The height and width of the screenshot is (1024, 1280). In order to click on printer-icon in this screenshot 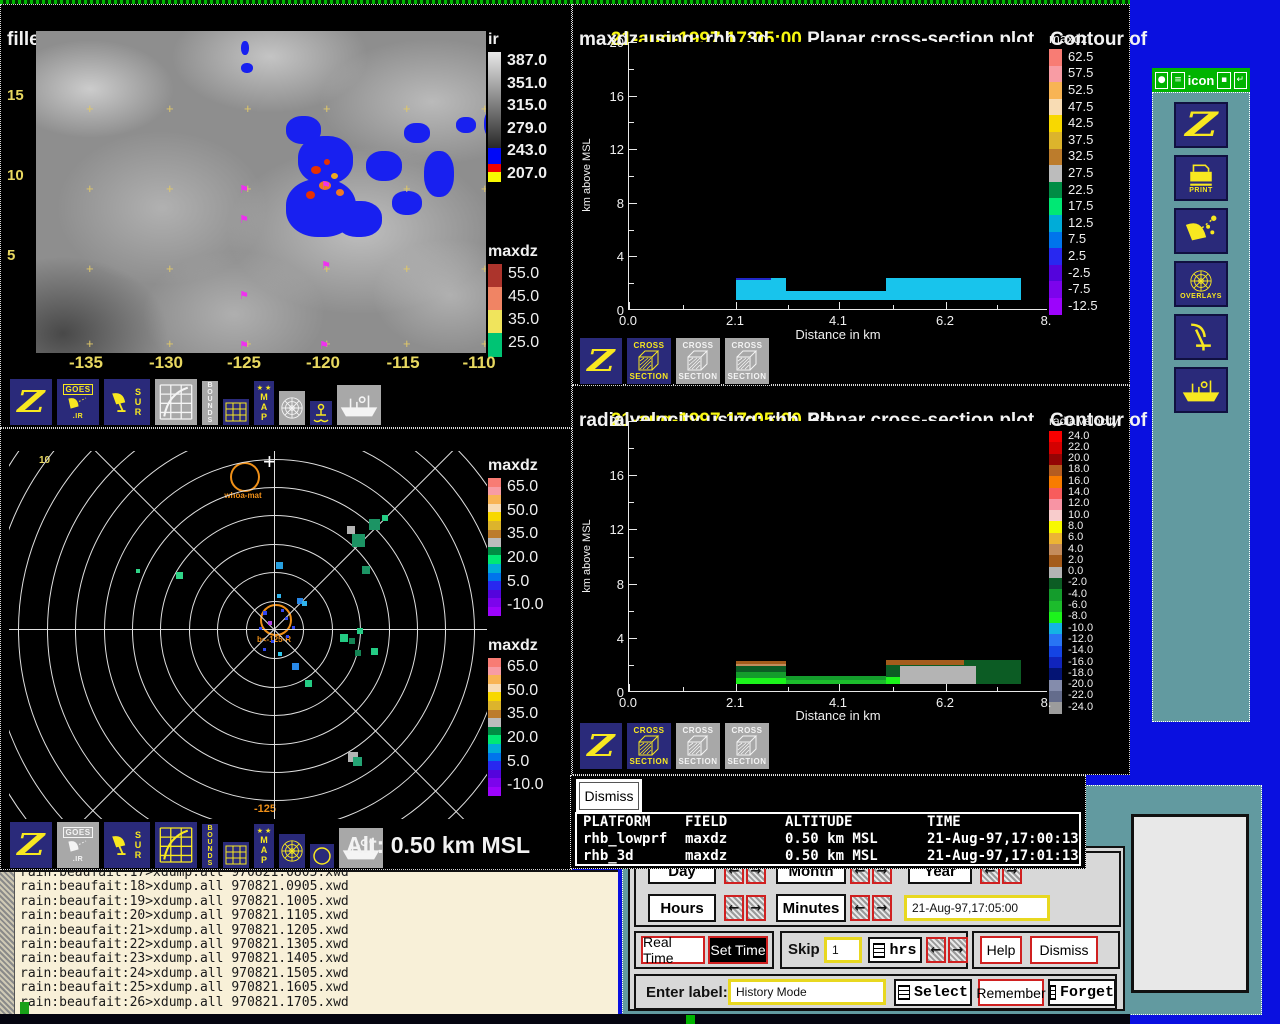, I will do `click(1201, 175)`.